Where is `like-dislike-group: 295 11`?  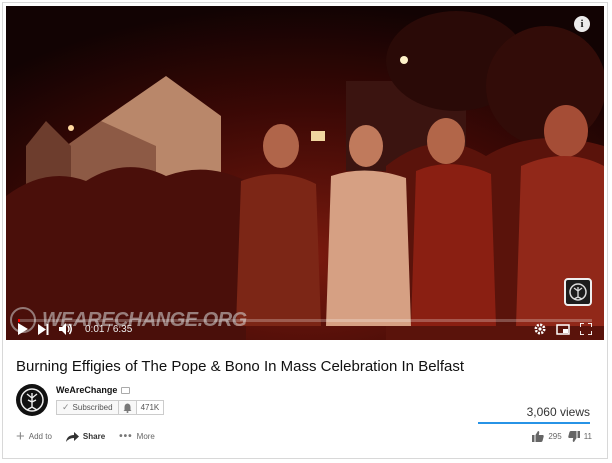 like-dislike-group: 295 11 is located at coordinates (562, 436).